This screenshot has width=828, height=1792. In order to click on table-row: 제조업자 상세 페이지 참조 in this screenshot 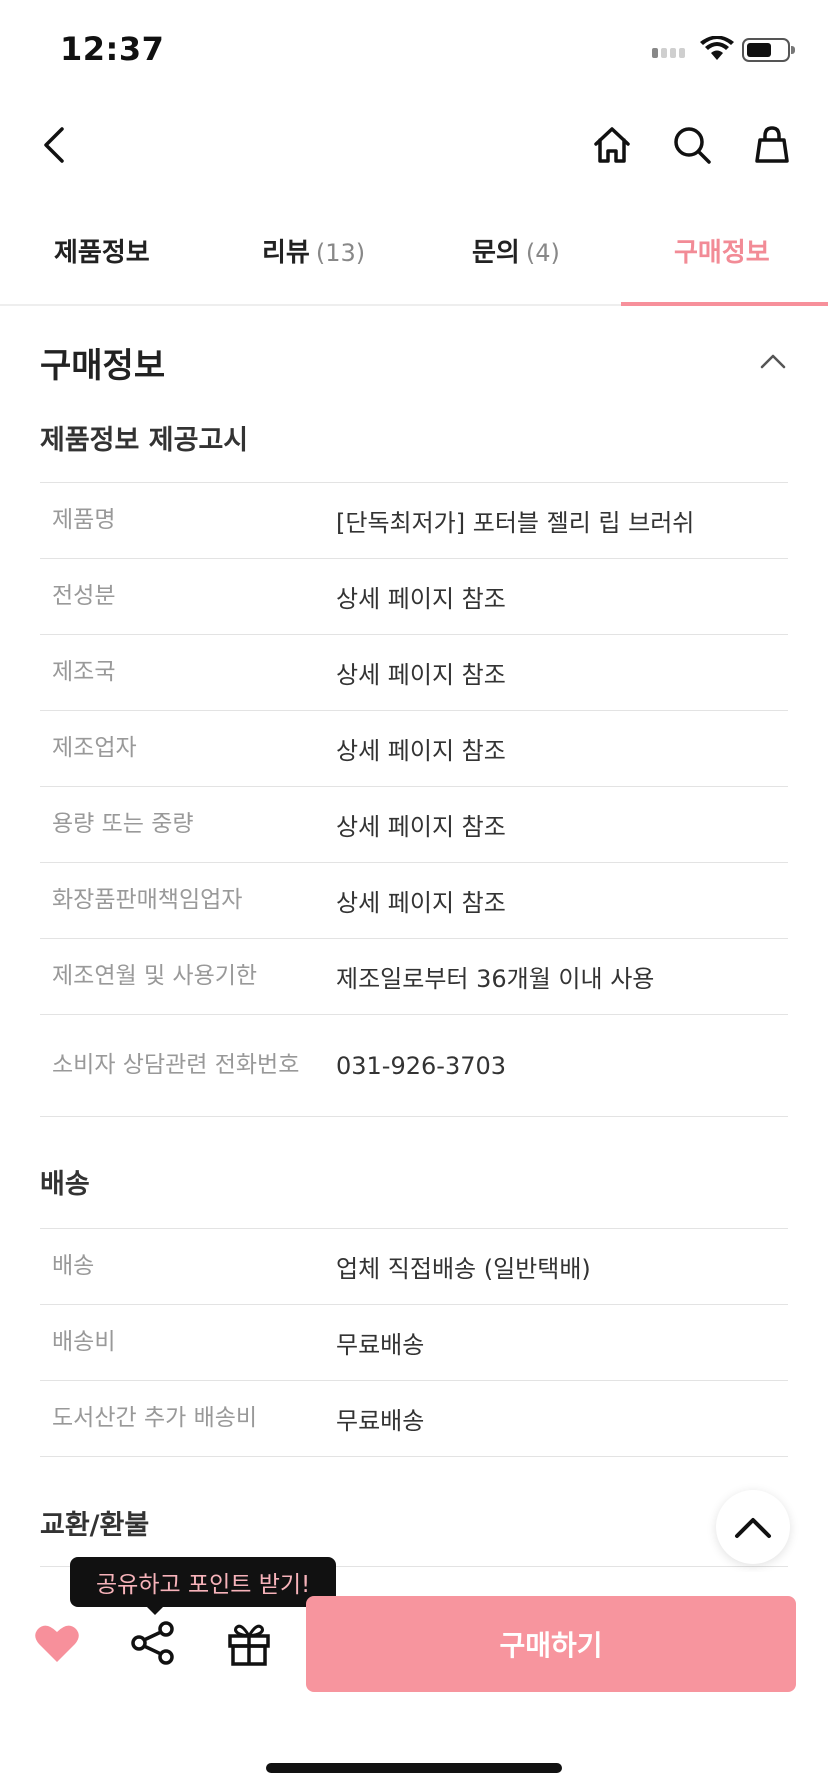, I will do `click(414, 749)`.